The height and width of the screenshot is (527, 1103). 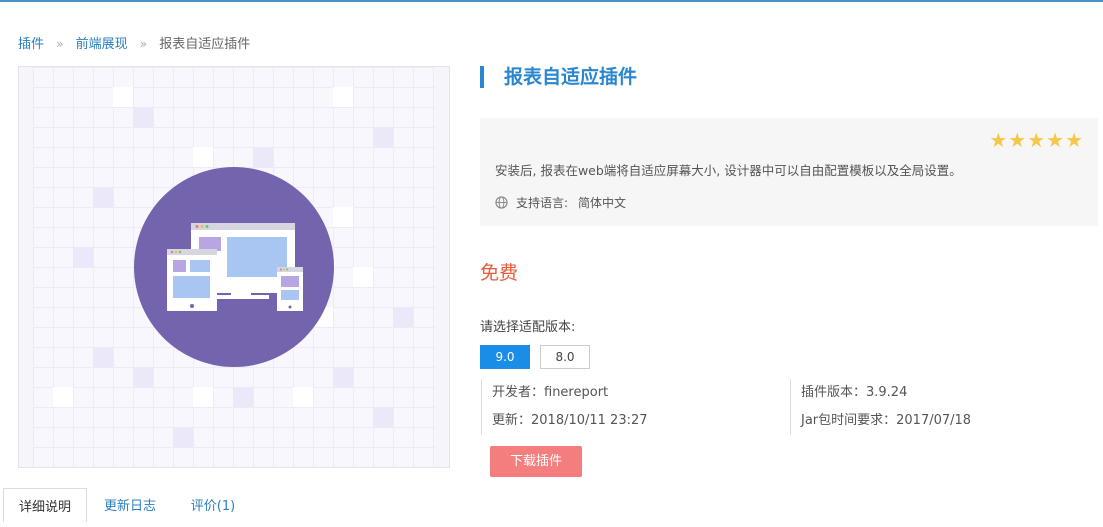 I want to click on language-label: 支持语言:, so click(x=542, y=203).